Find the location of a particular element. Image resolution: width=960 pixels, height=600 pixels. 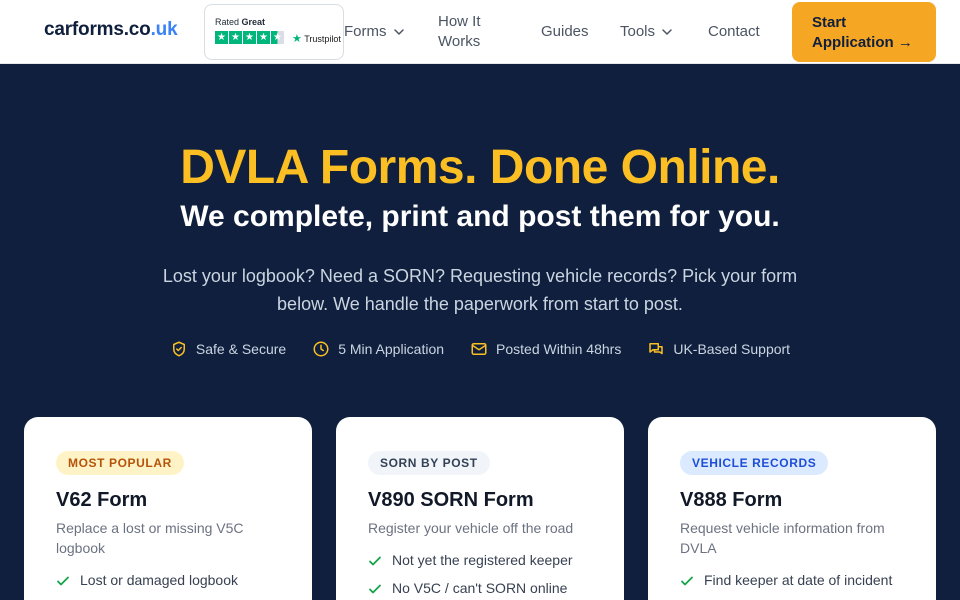

vehicle-records-tag: VEHICLE RECORDS is located at coordinates (754, 463).